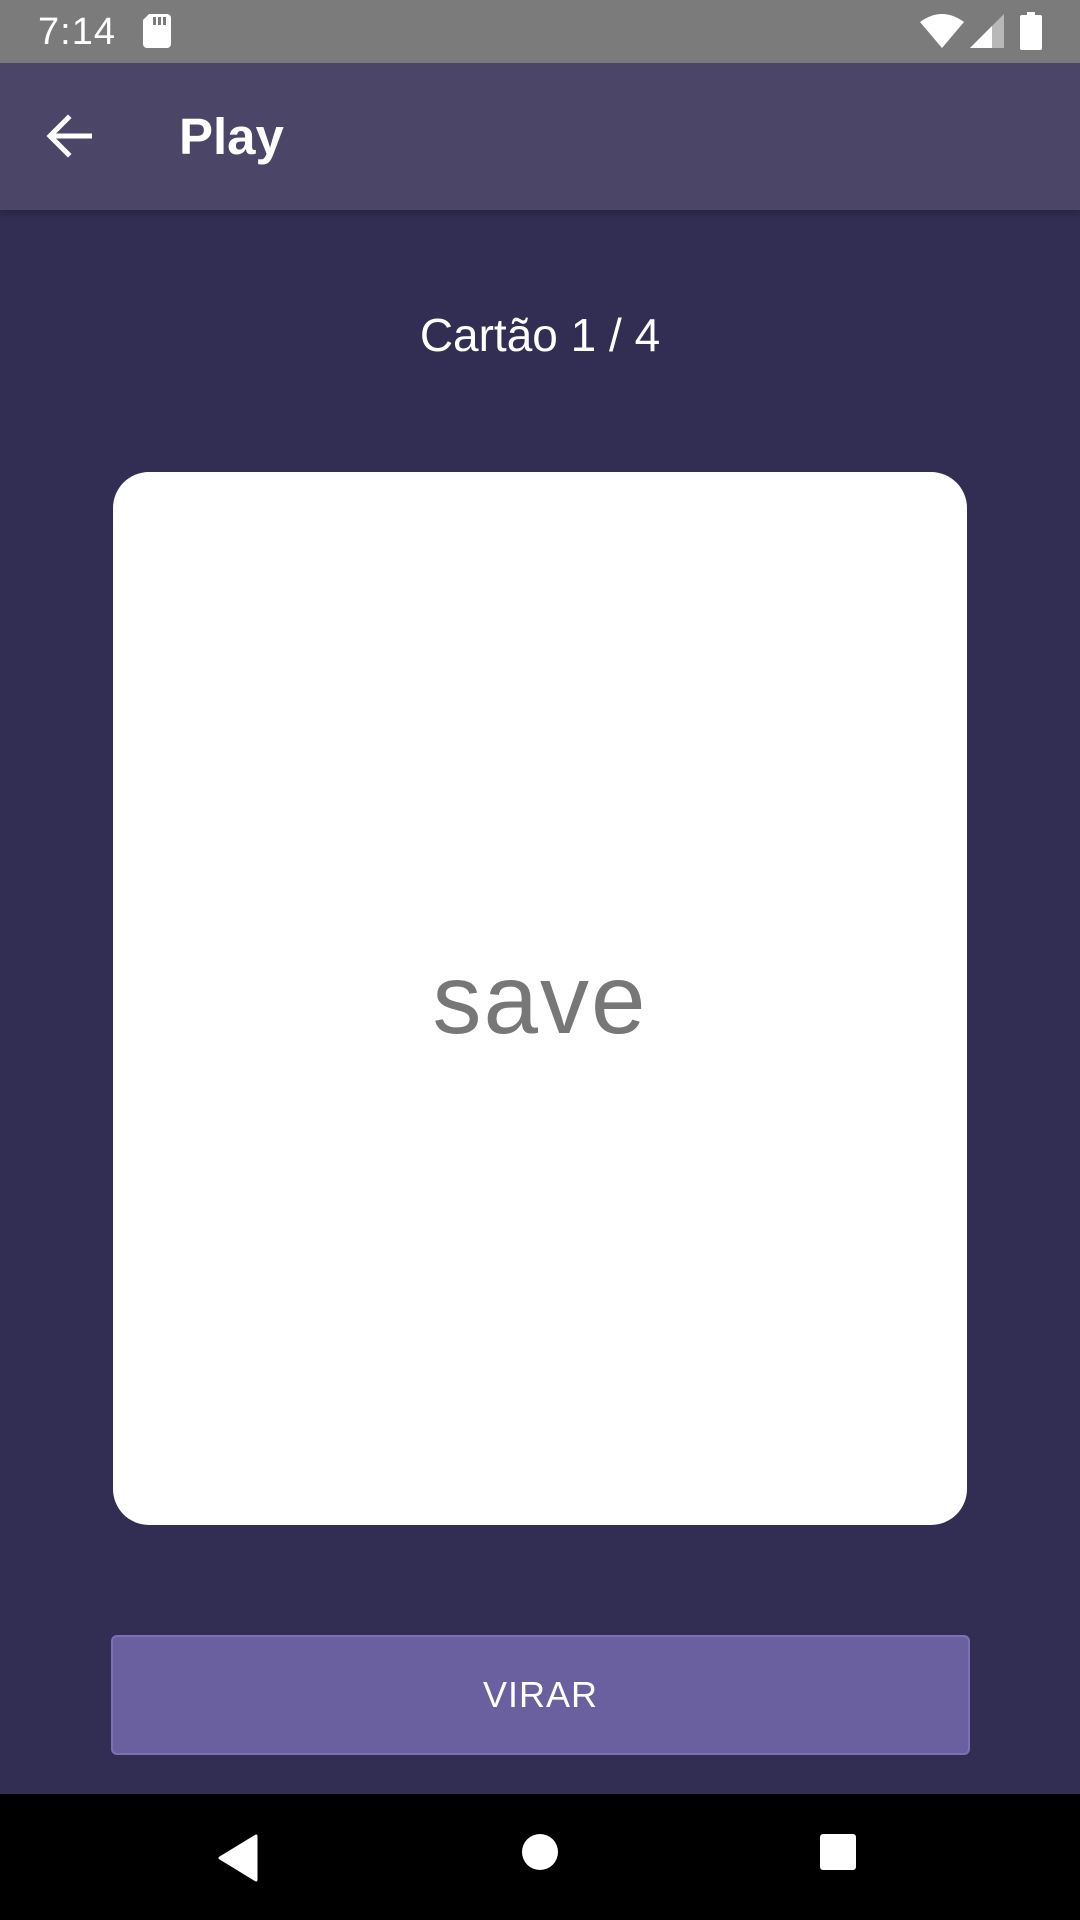  I want to click on page-title: Play, so click(231, 136).